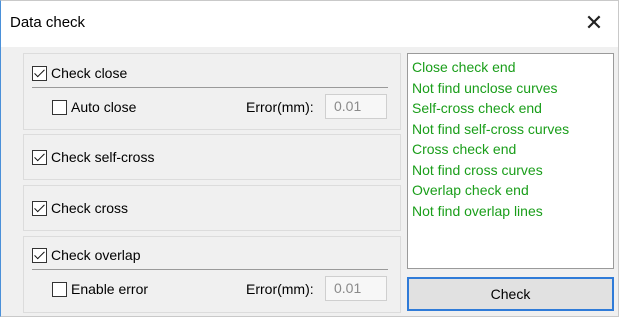 This screenshot has width=620, height=318. I want to click on log-line: Not find overlap lines, so click(477, 210).